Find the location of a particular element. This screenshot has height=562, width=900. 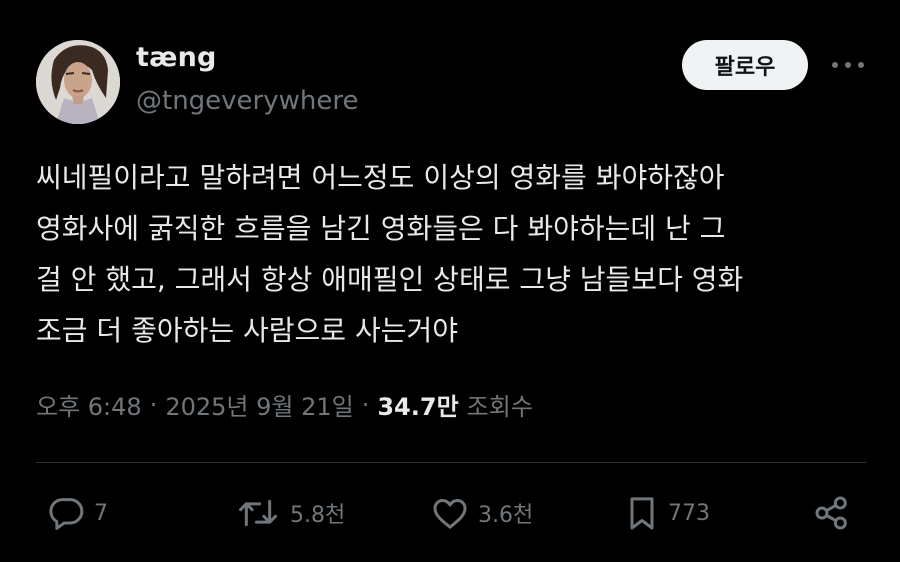

more-button is located at coordinates (848, 65).